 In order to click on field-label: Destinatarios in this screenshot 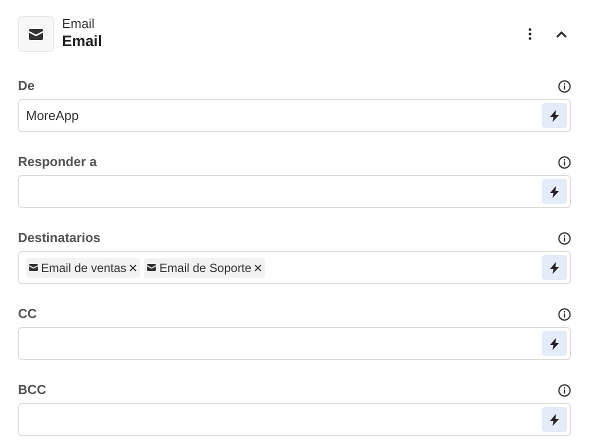, I will do `click(59, 238)`.